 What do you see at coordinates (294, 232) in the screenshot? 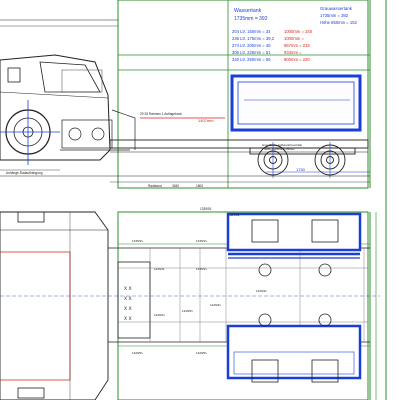
I see `tank-plan-top` at bounding box center [294, 232].